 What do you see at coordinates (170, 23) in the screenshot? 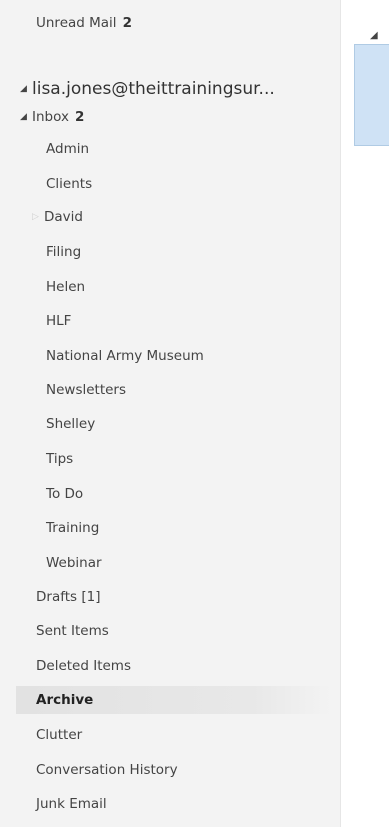
I see `unread-mail-folder: Unread Mail 2` at bounding box center [170, 23].